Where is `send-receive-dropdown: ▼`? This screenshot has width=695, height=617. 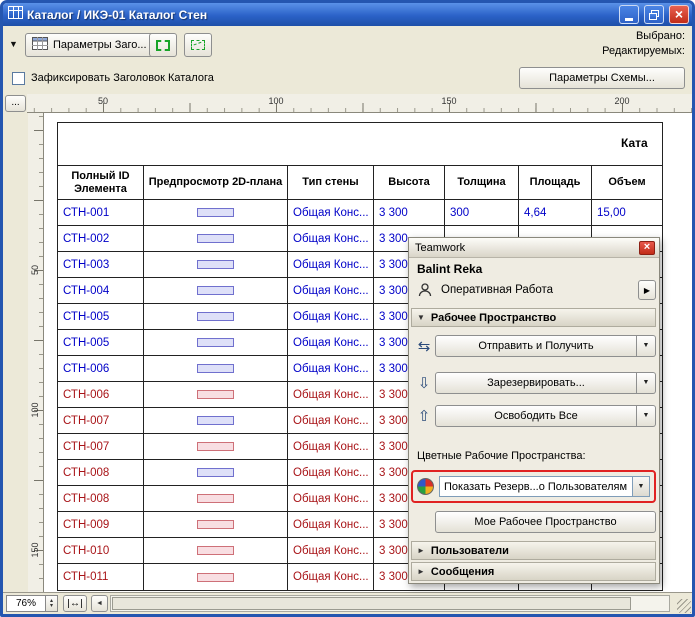
send-receive-dropdown: ▼ is located at coordinates (646, 345).